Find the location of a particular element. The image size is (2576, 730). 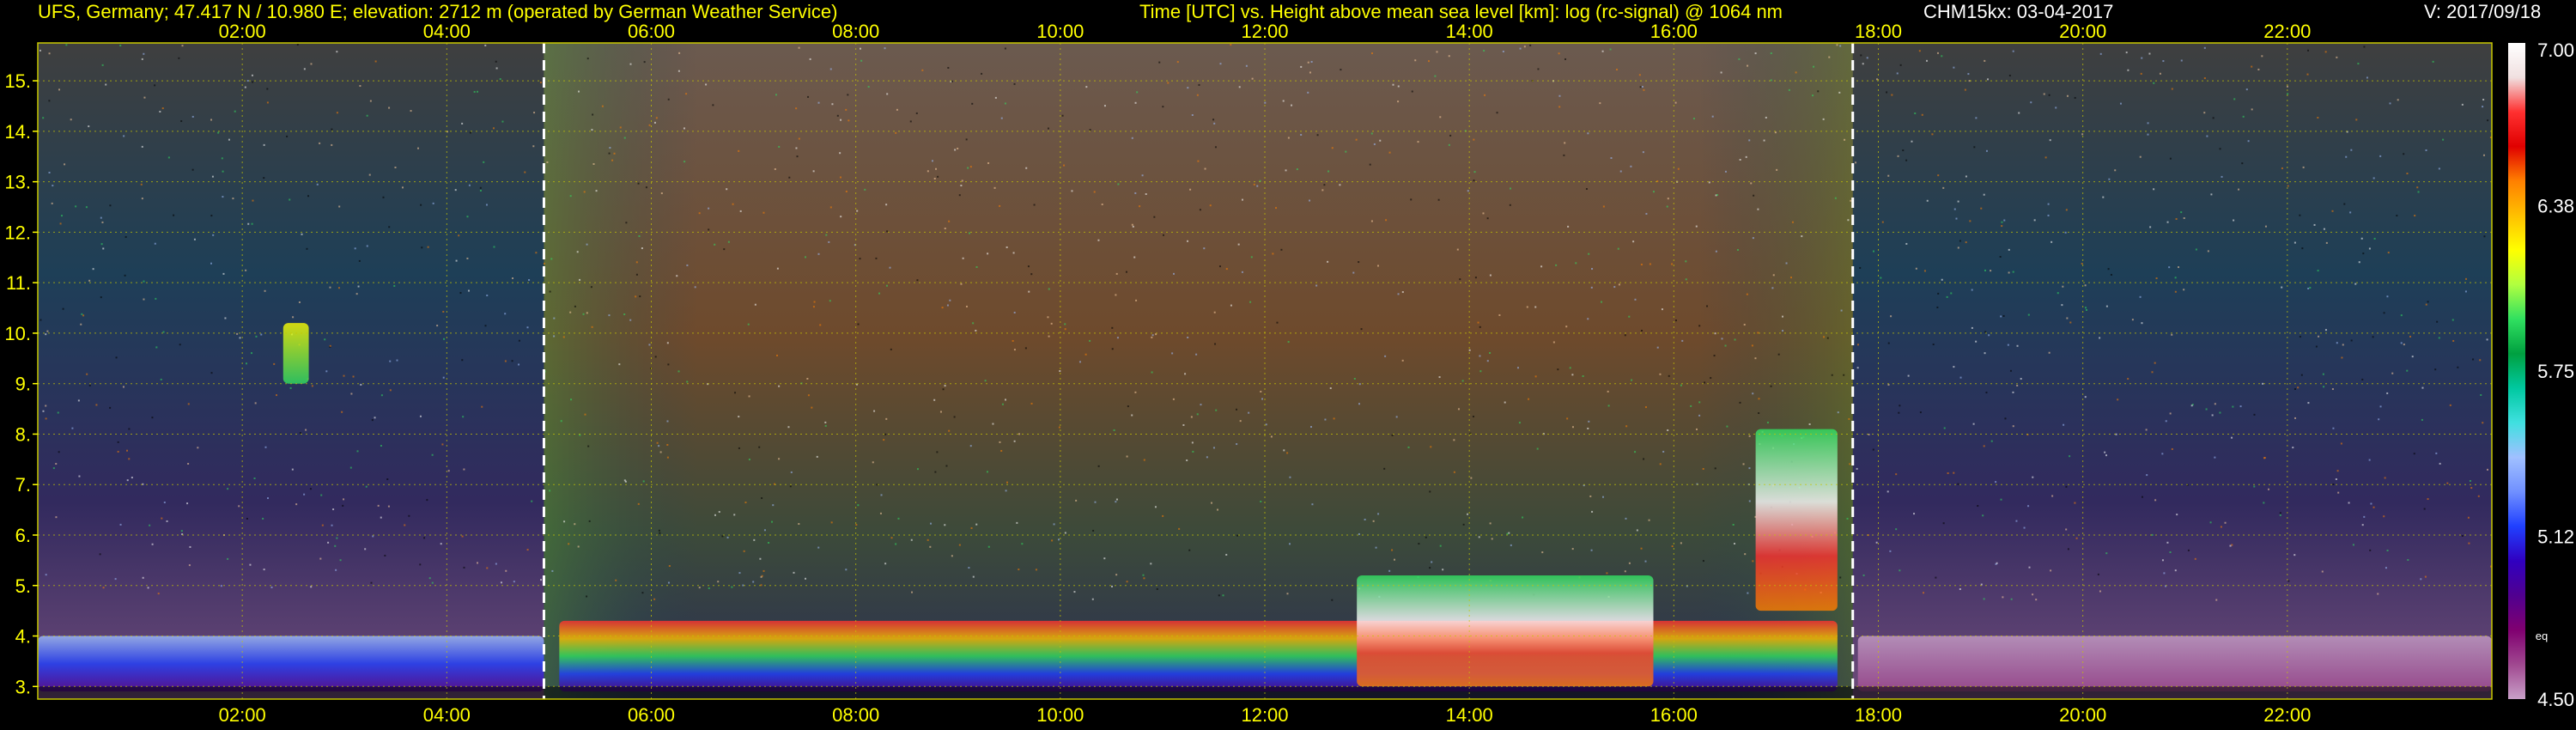

colorbar-tick-label: 7.00 is located at coordinates (2555, 50).